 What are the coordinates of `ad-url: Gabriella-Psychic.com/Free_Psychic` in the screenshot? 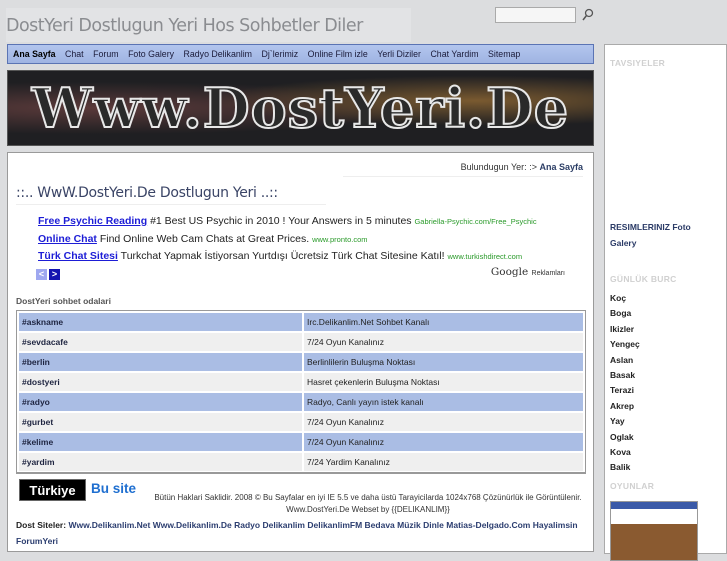 It's located at (475, 221).